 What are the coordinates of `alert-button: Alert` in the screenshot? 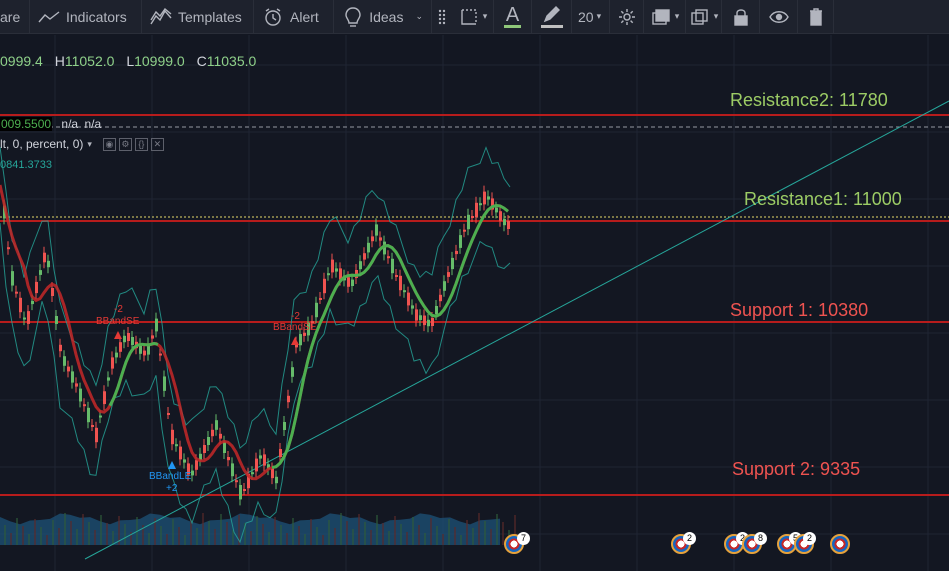 It's located at (294, 17).